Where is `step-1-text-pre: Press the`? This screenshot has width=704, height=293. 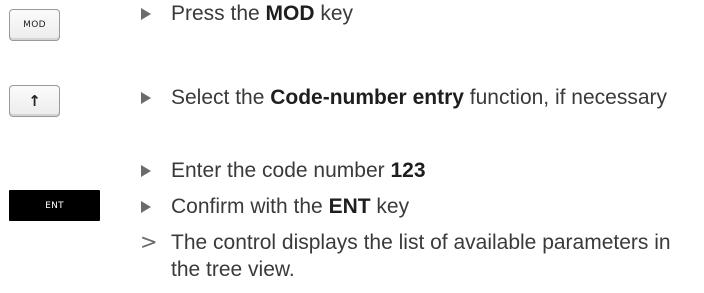
step-1-text-pre: Press the is located at coordinates (218, 13).